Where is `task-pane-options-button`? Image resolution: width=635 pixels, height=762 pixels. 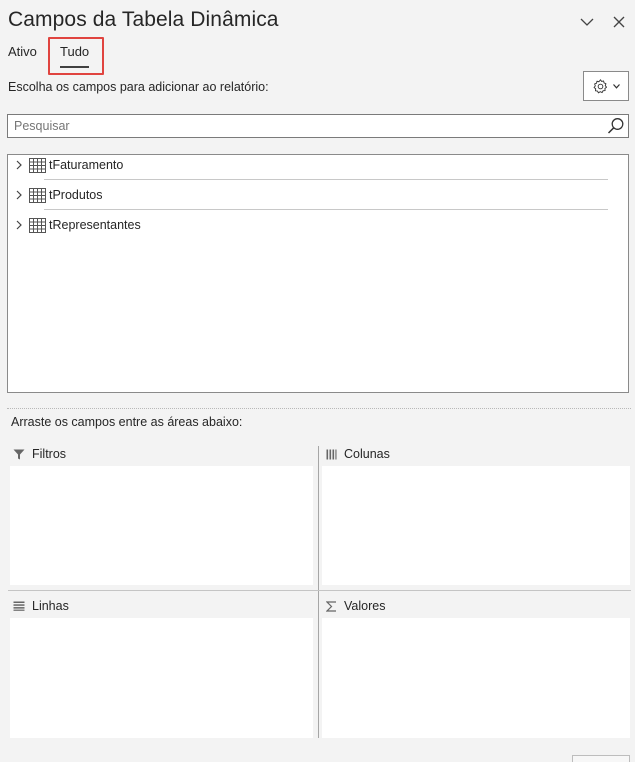
task-pane-options-button is located at coordinates (587, 22).